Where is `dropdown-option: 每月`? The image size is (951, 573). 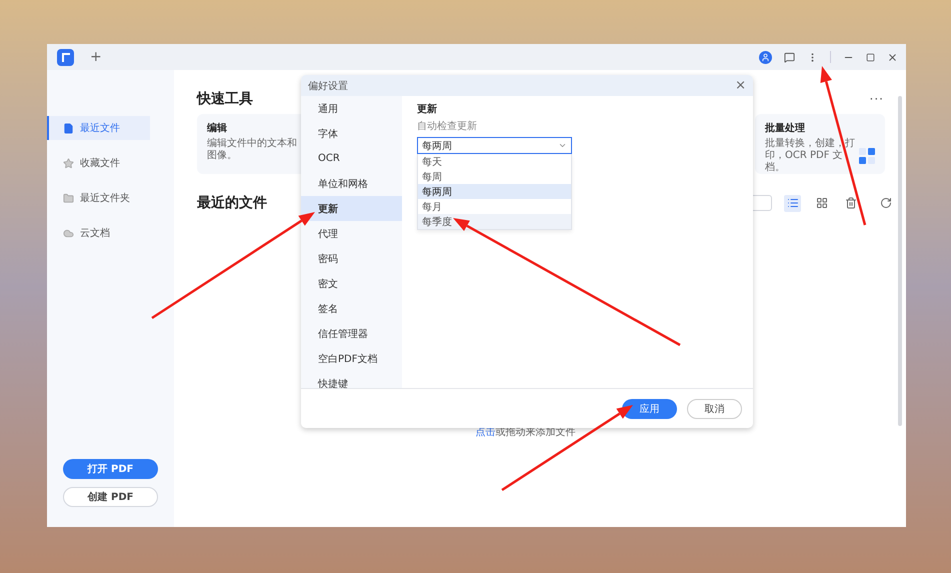 dropdown-option: 每月 is located at coordinates (494, 206).